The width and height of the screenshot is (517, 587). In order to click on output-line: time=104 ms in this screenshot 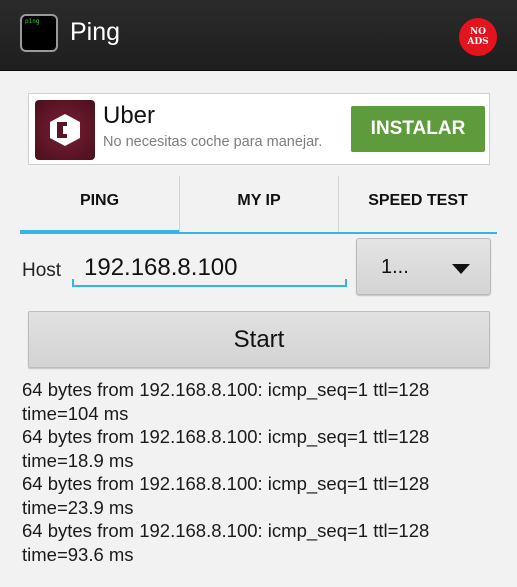, I will do `click(75, 413)`.